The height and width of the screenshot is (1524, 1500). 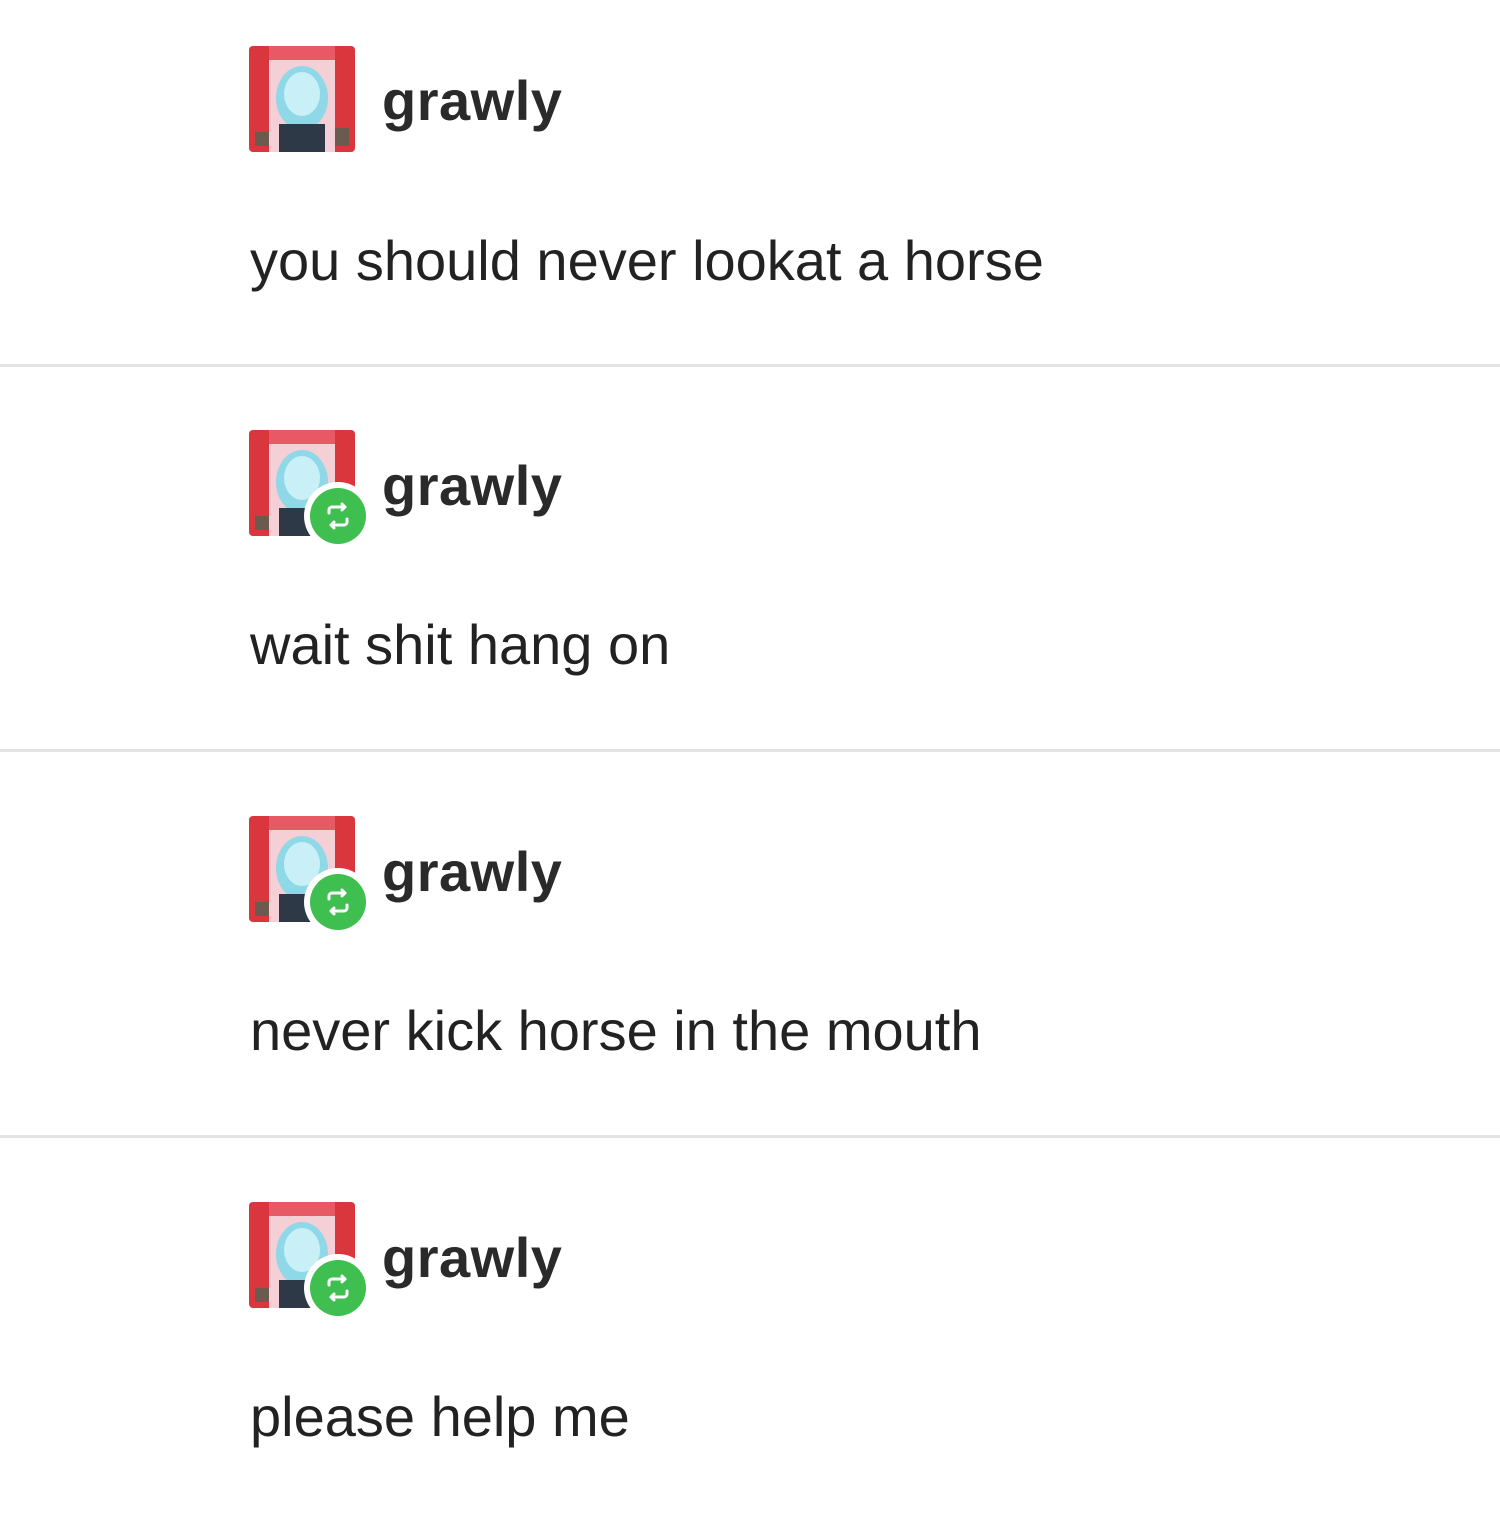 What do you see at coordinates (616, 1030) in the screenshot?
I see `post-body-text: never kick horse in the mouth` at bounding box center [616, 1030].